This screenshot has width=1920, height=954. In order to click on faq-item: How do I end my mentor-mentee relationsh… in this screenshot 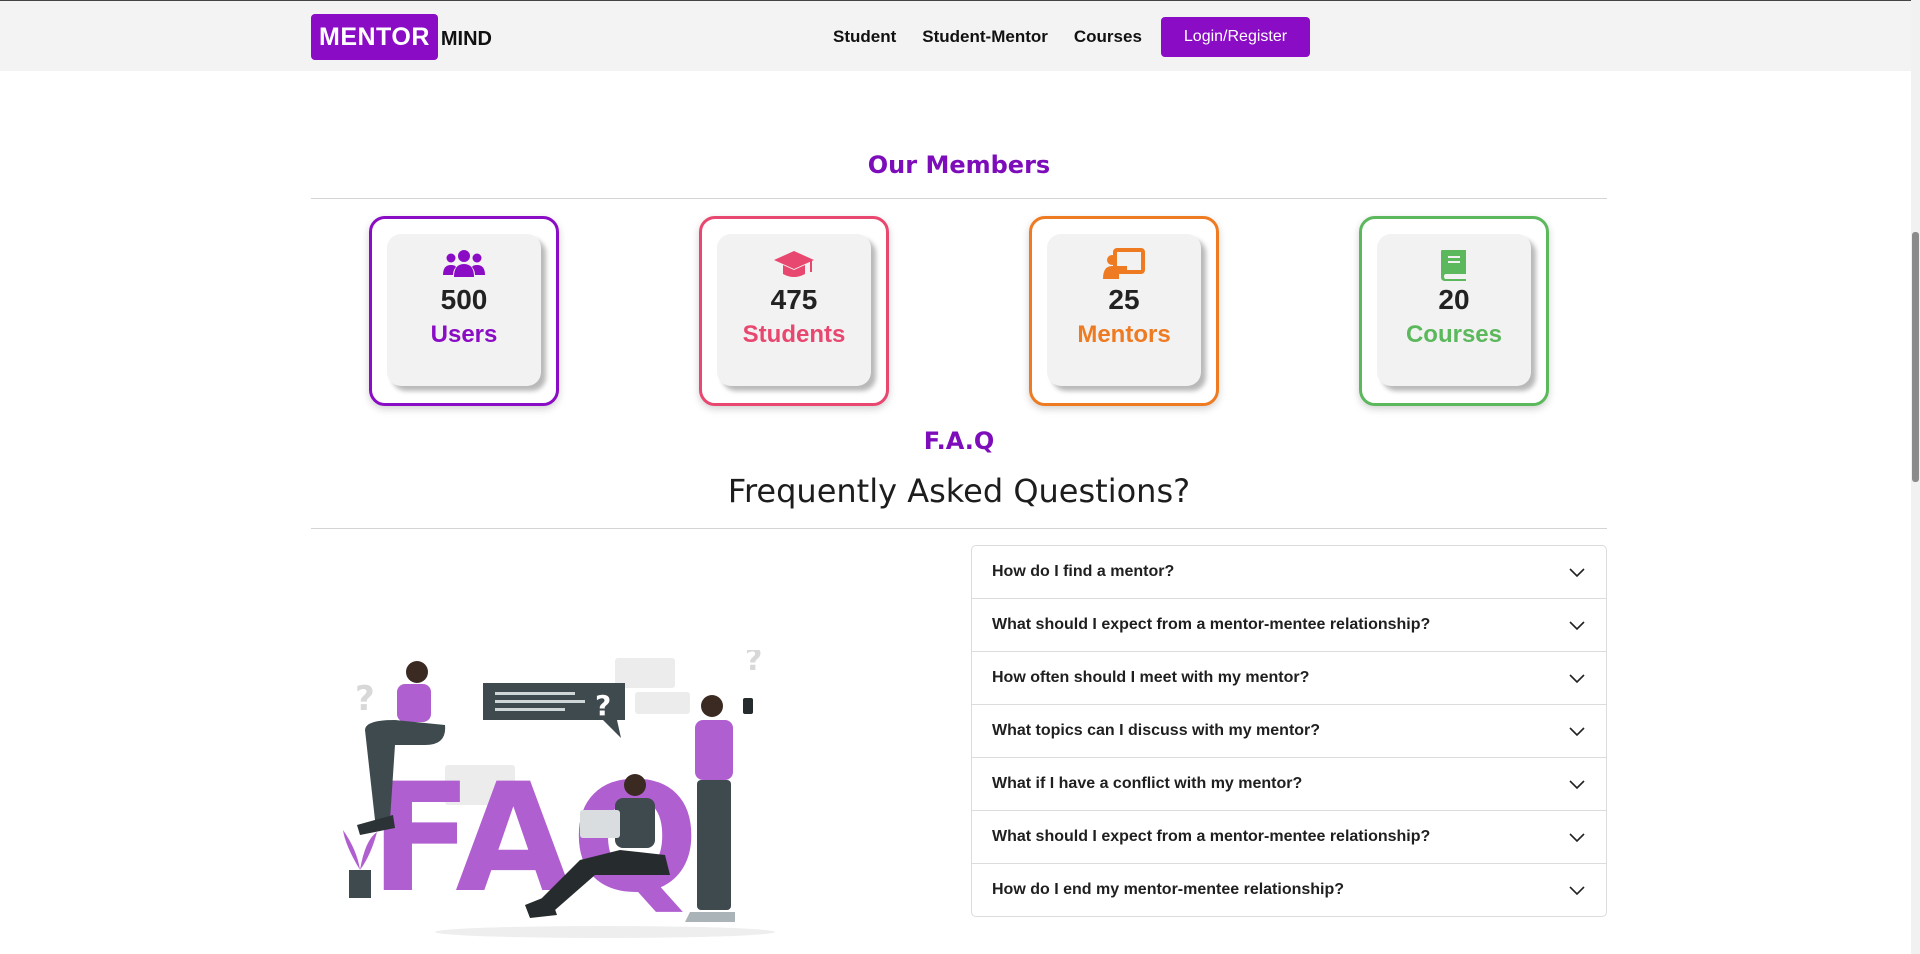, I will do `click(1289, 890)`.